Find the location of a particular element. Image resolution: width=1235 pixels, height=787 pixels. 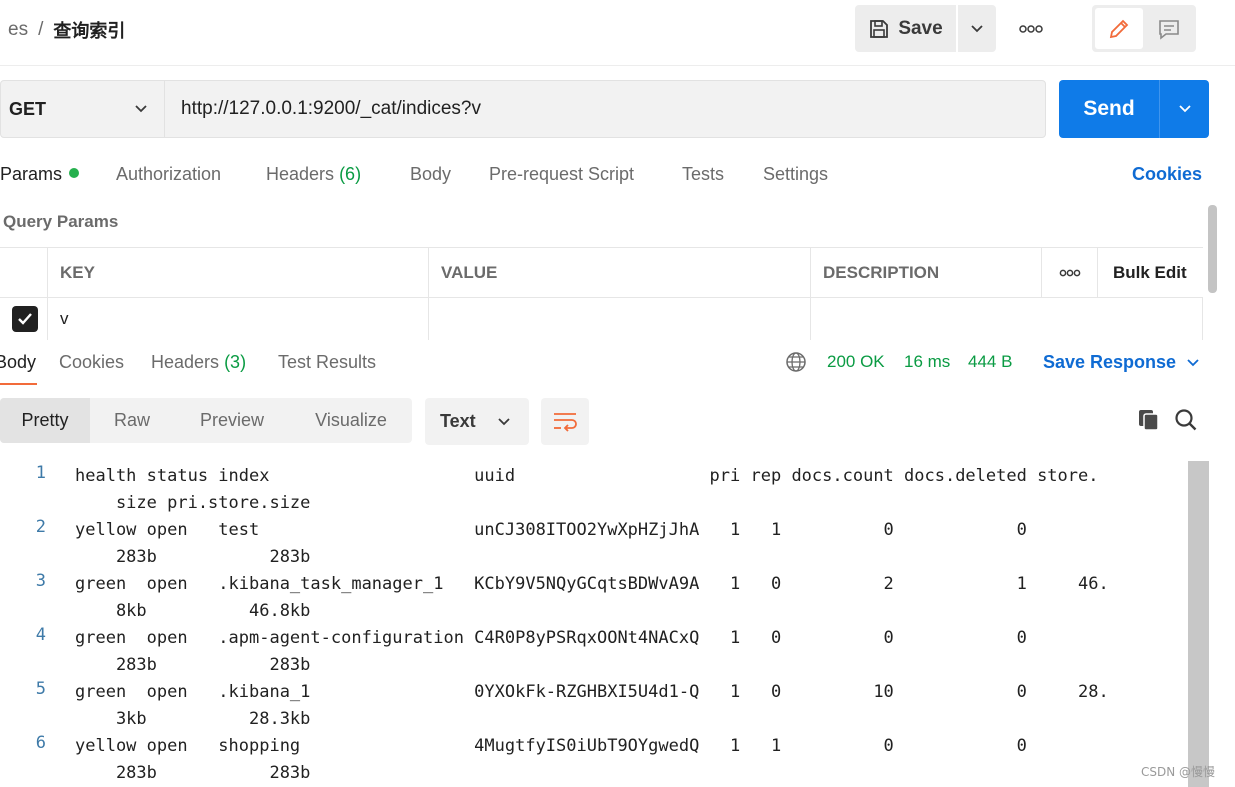

url-bar: GET is located at coordinates (523, 109).